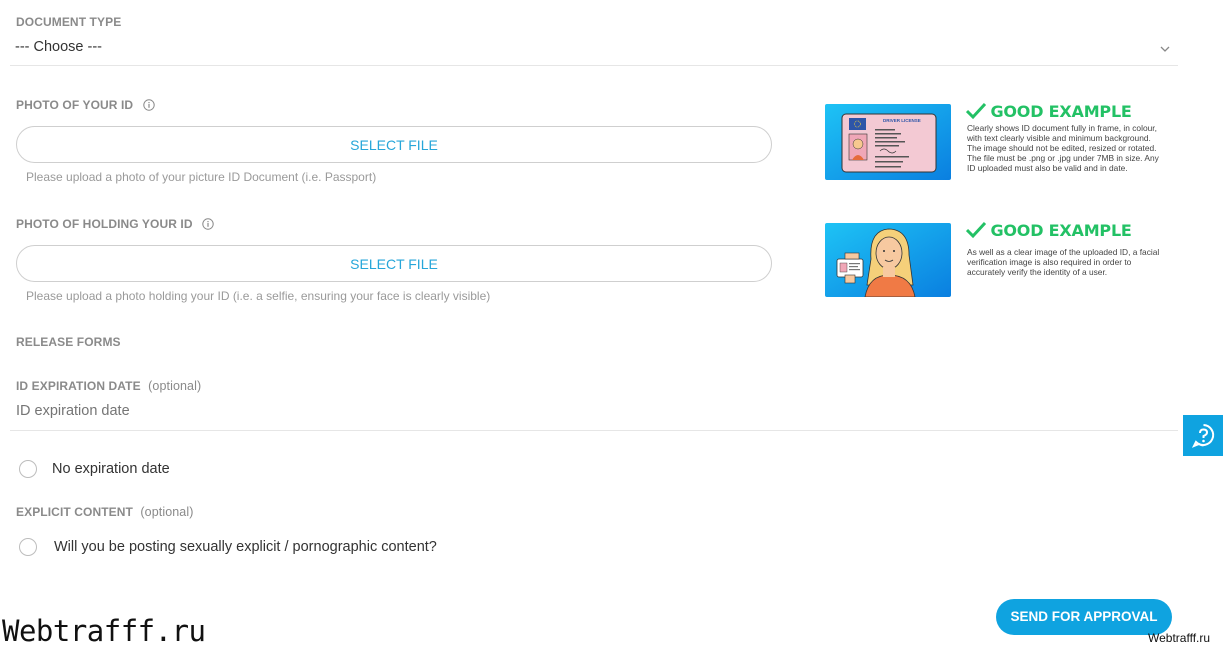 The width and height of the screenshot is (1223, 648). Describe the element at coordinates (28, 547) in the screenshot. I see `explicit-content-radio` at that location.